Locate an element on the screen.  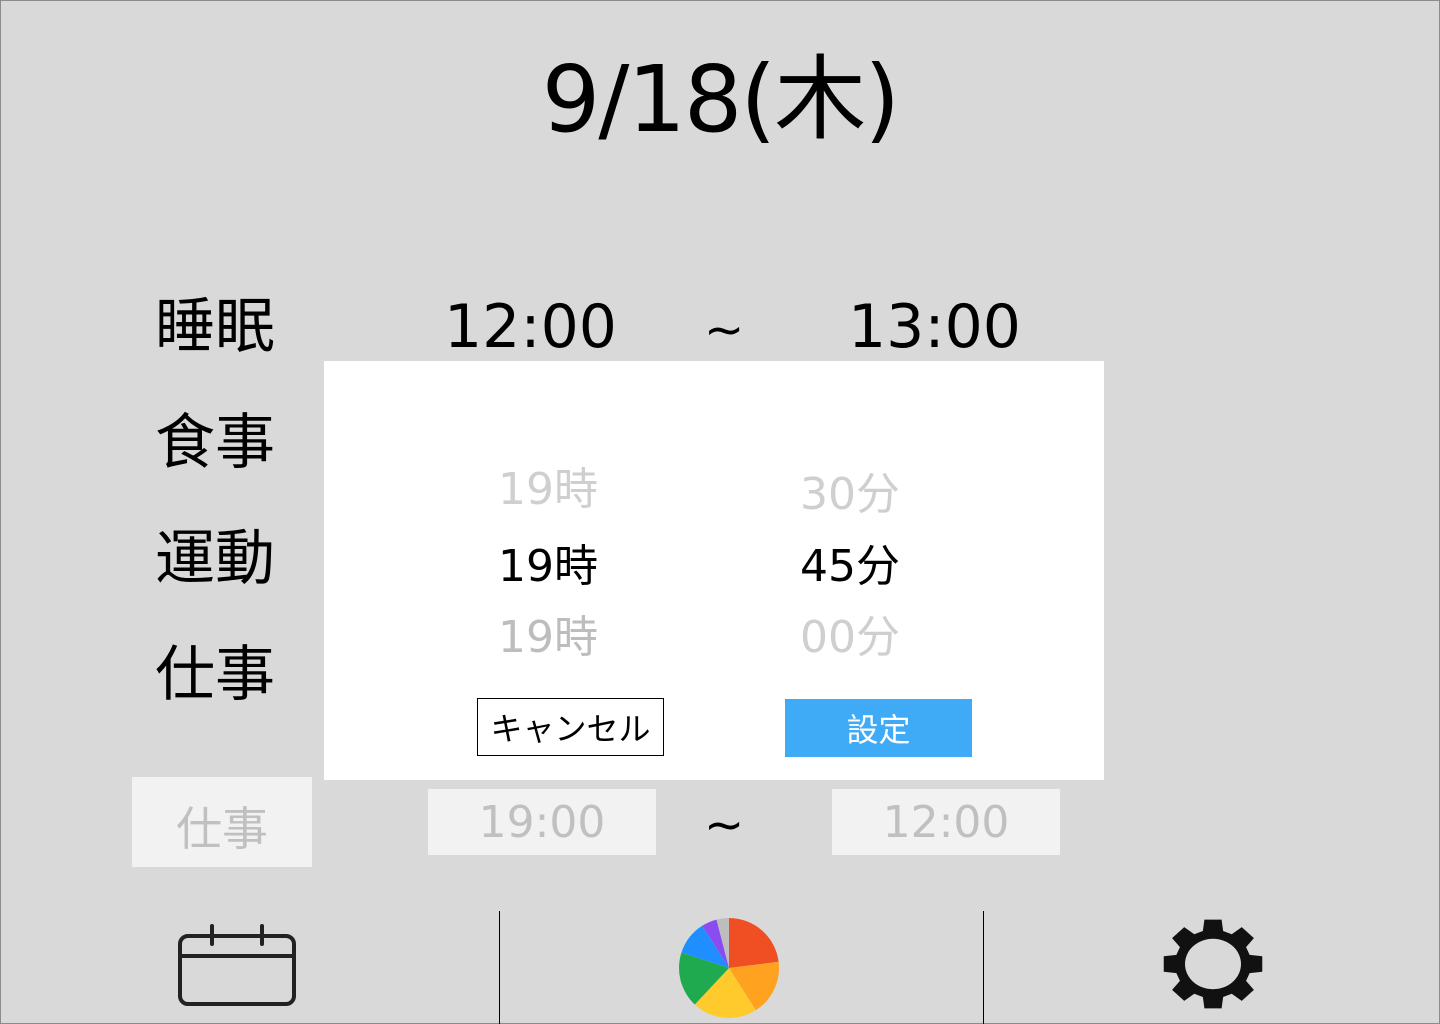
confirm-button: 設定 is located at coordinates (878, 728).